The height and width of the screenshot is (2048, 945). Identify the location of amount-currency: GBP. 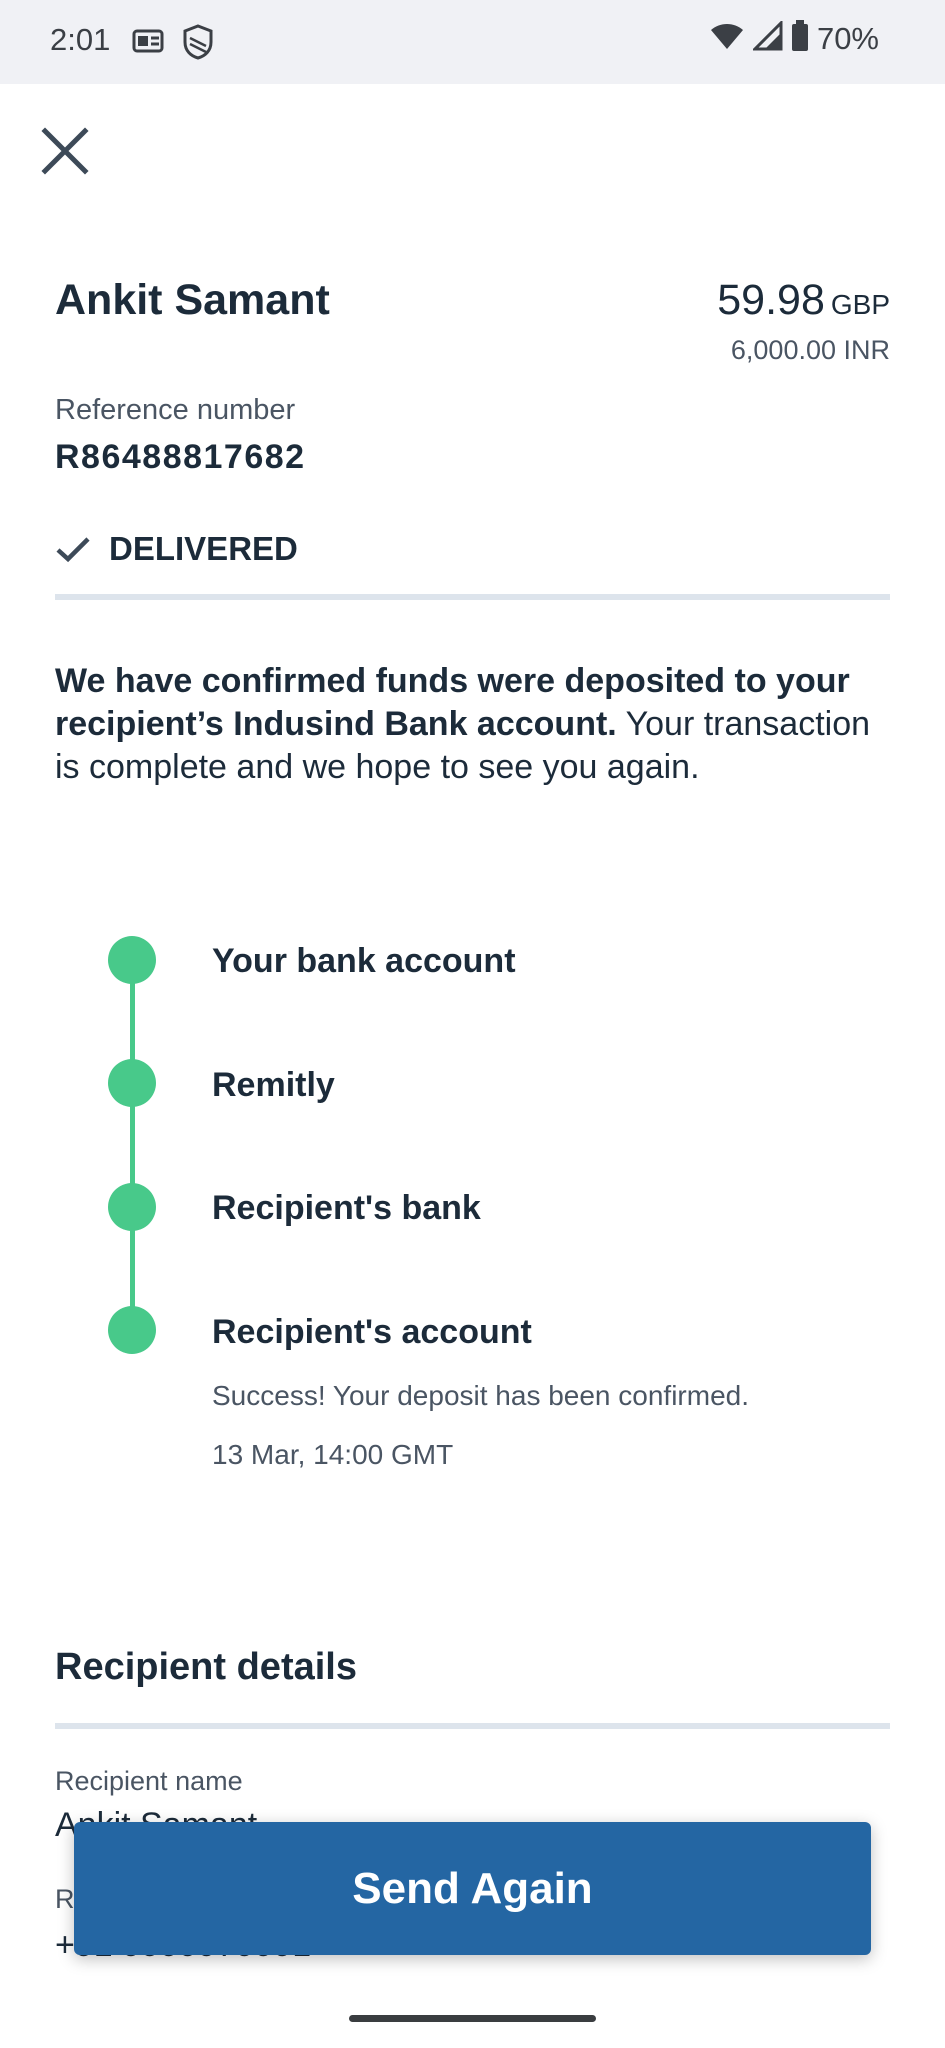
(860, 304).